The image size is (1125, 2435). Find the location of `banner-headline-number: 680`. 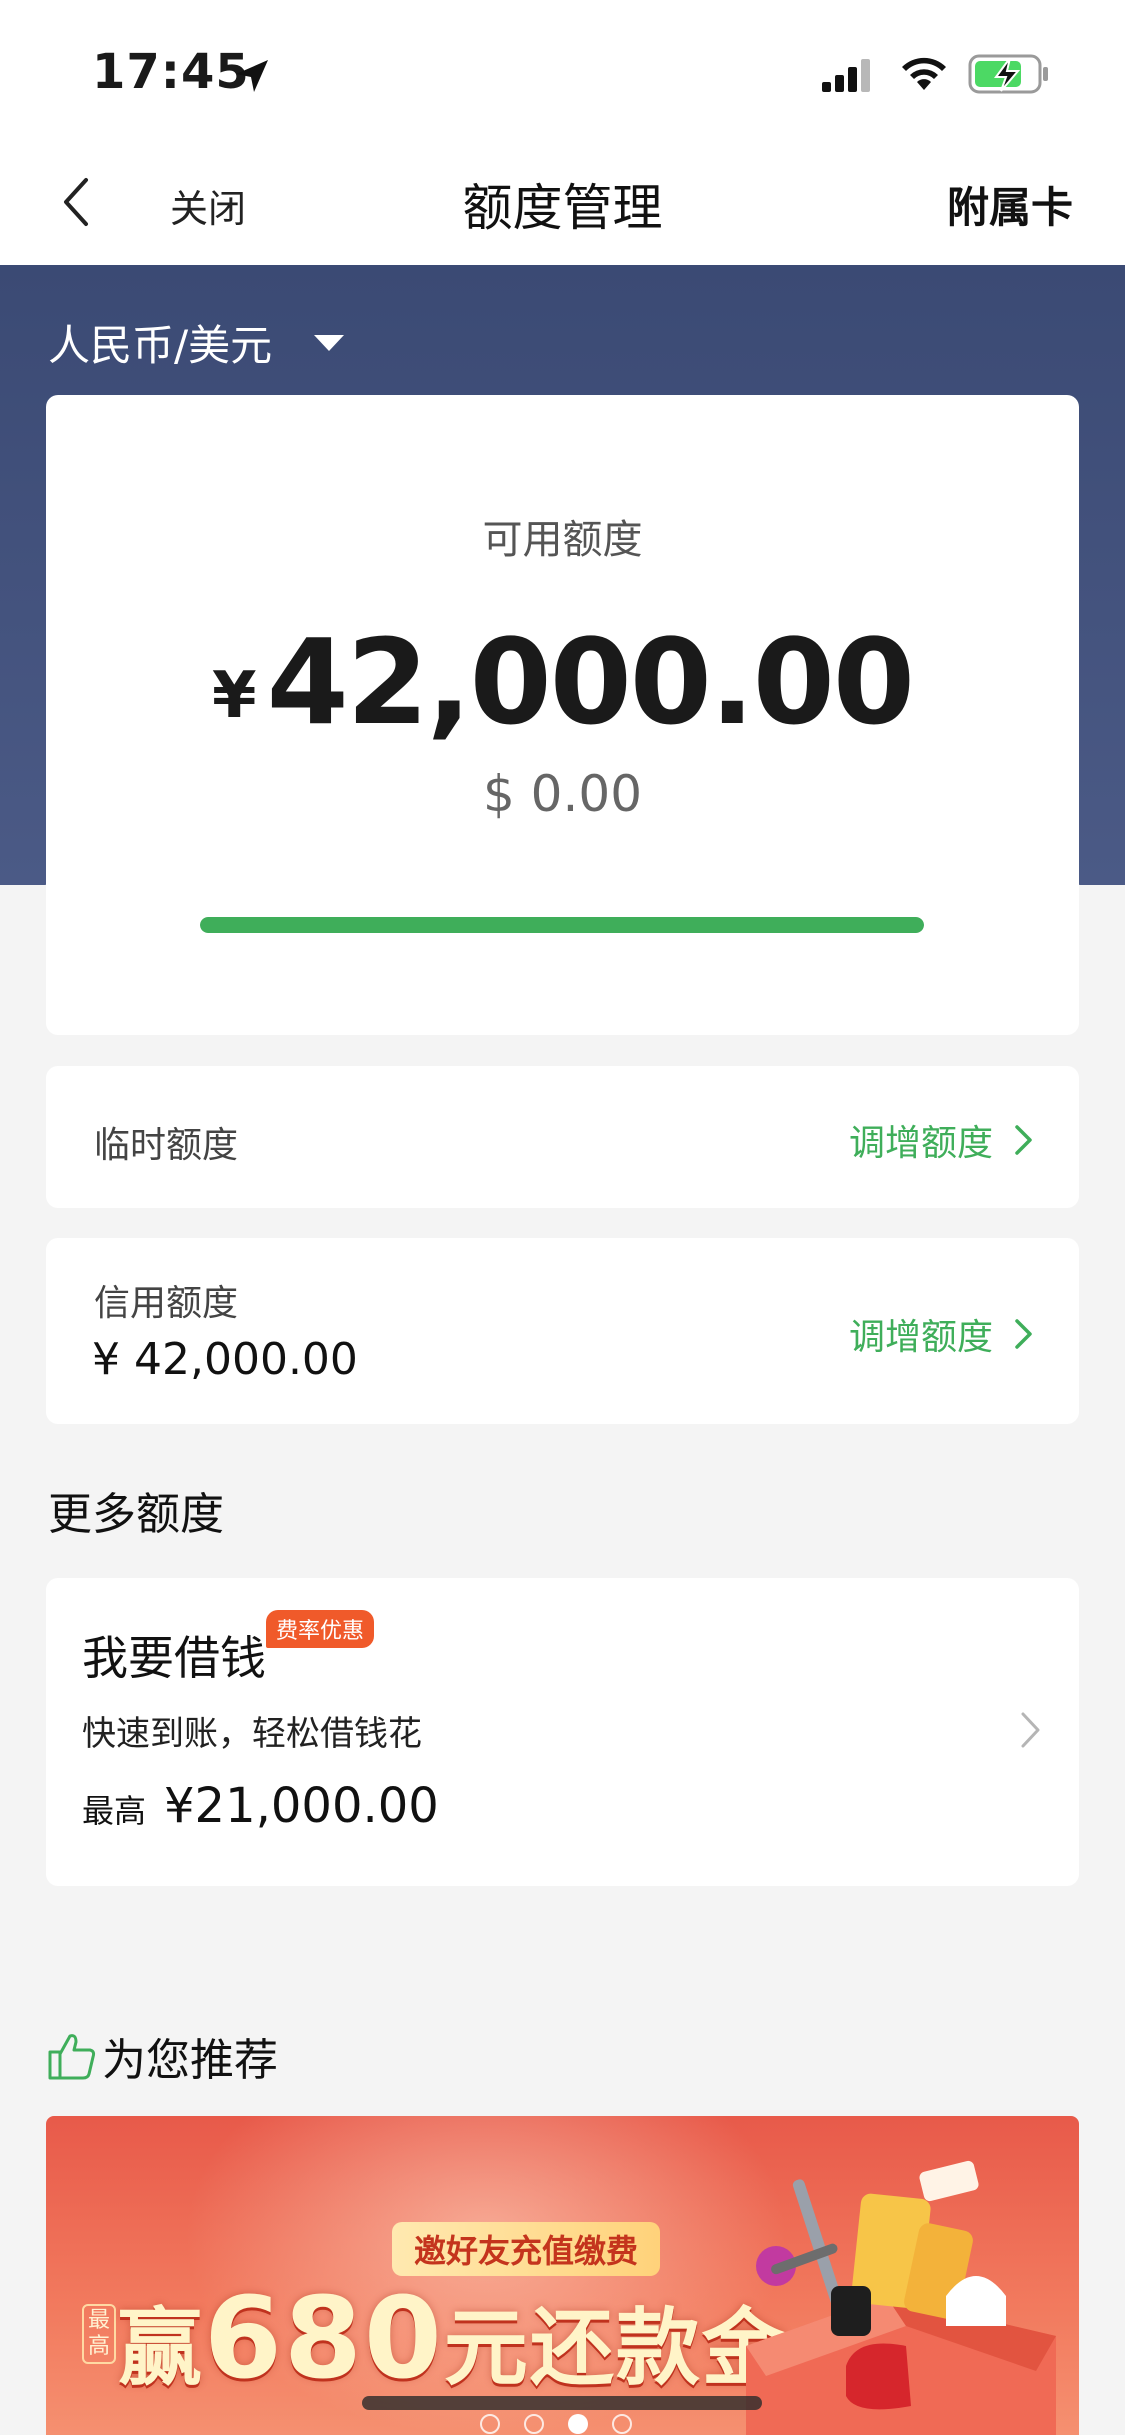

banner-headline-number: 680 is located at coordinates (324, 2339).